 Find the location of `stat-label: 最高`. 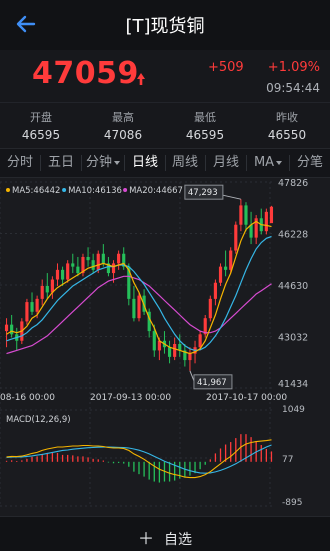

stat-label: 最高 is located at coordinates (123, 117).